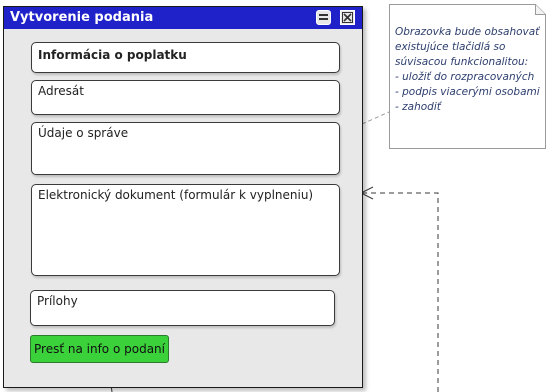 The height and width of the screenshot is (392, 548). Describe the element at coordinates (185, 148) in the screenshot. I see `message-details-panel: Údaje o správe` at that location.